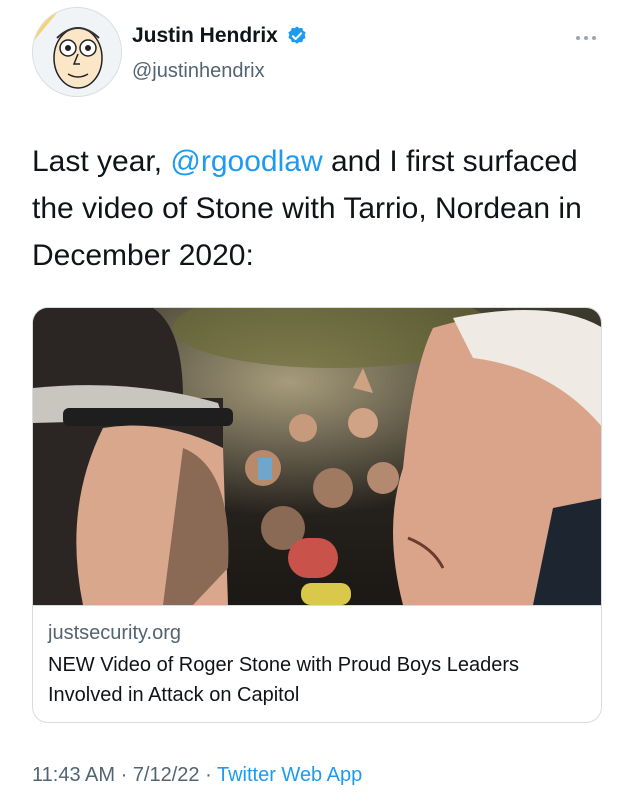  I want to click on verified-badge-icon, so click(297, 35).